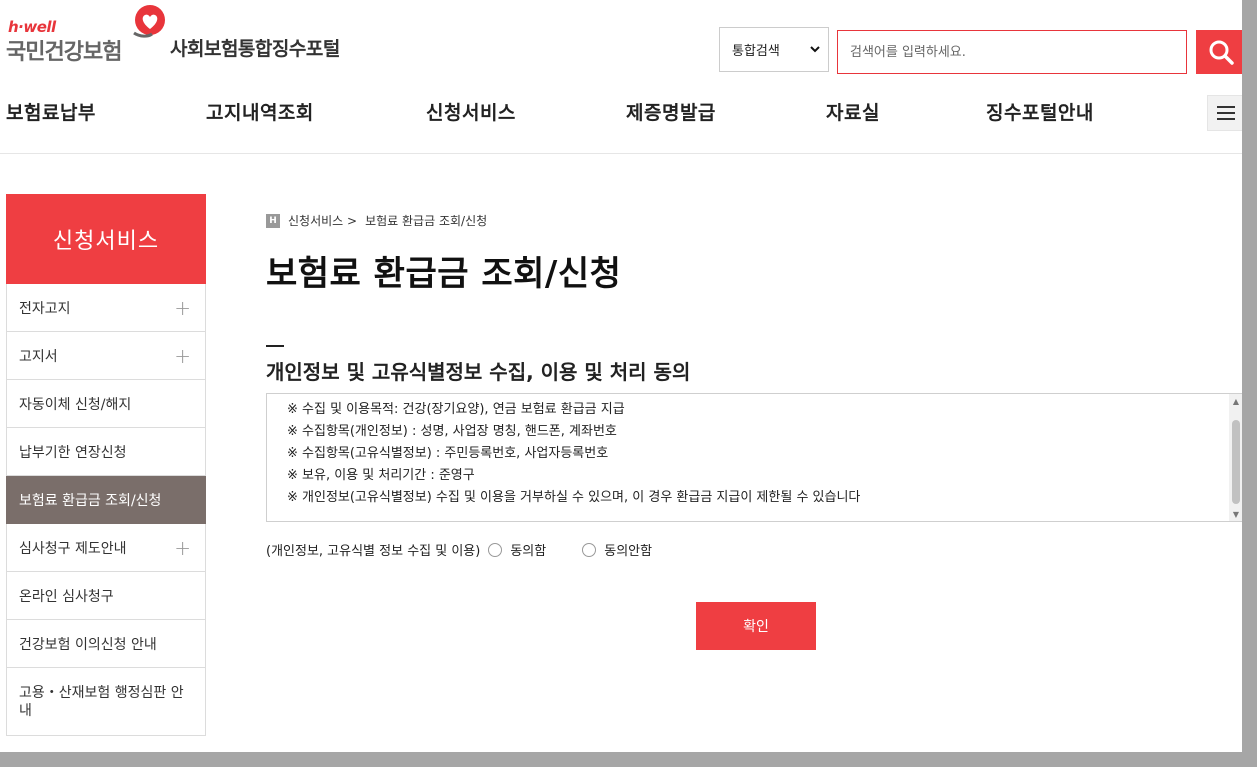  I want to click on terms-line: ※ 수집항목(개인정보) : 성명, 사업장 명칭, 핸드폰, 계좌번호, so click(452, 431).